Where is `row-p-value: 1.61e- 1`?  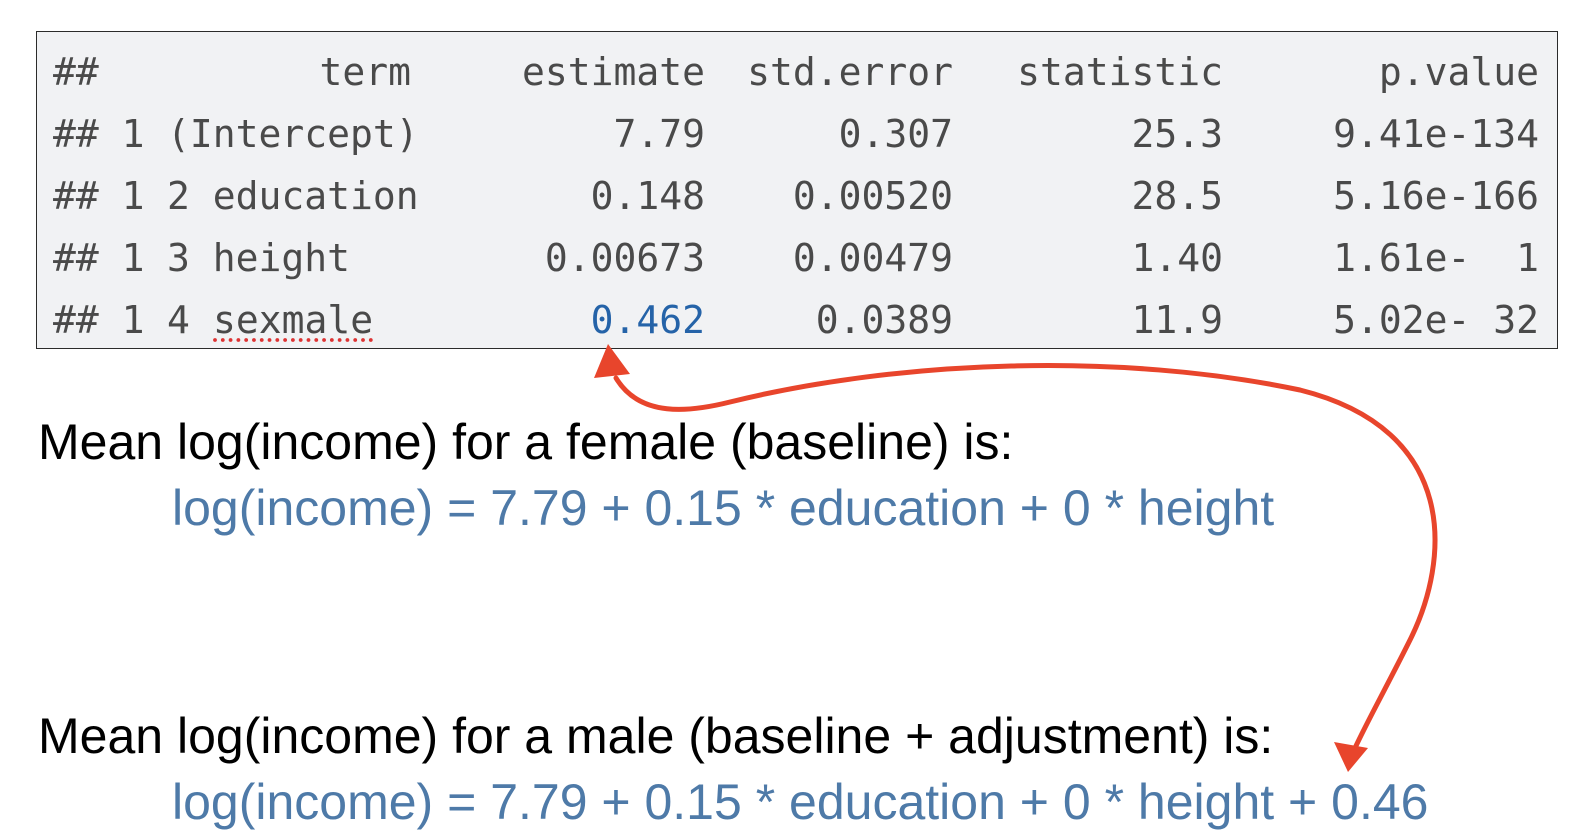 row-p-value: 1.61e- 1 is located at coordinates (1436, 258).